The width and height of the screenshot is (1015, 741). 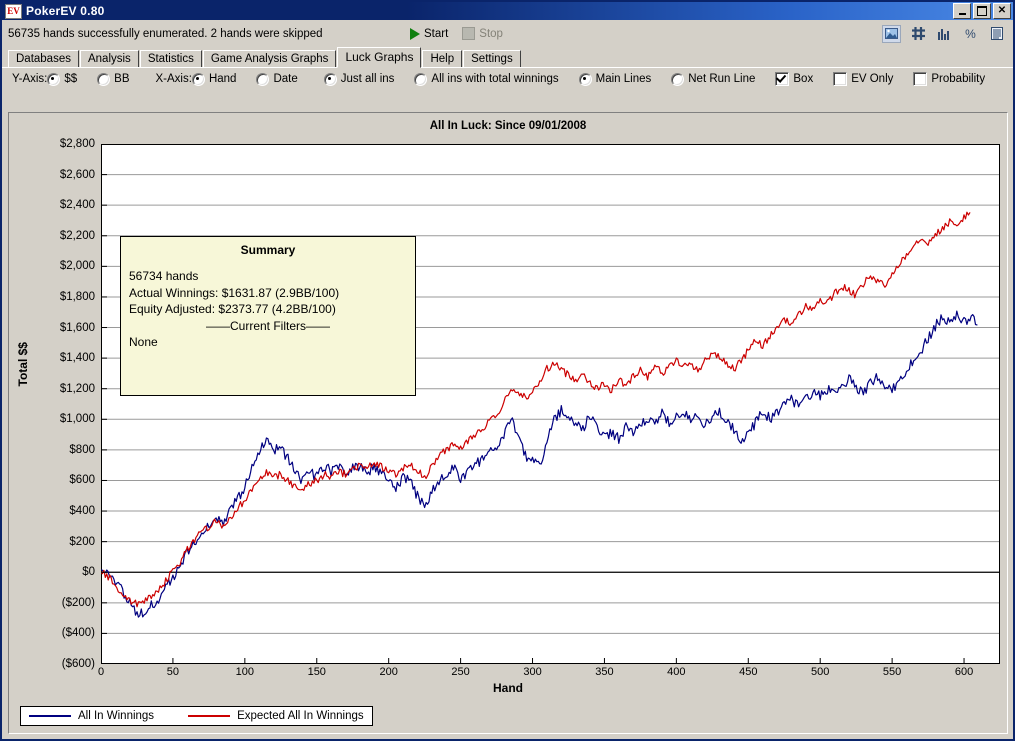 What do you see at coordinates (918, 34) in the screenshot?
I see `grid-icon` at bounding box center [918, 34].